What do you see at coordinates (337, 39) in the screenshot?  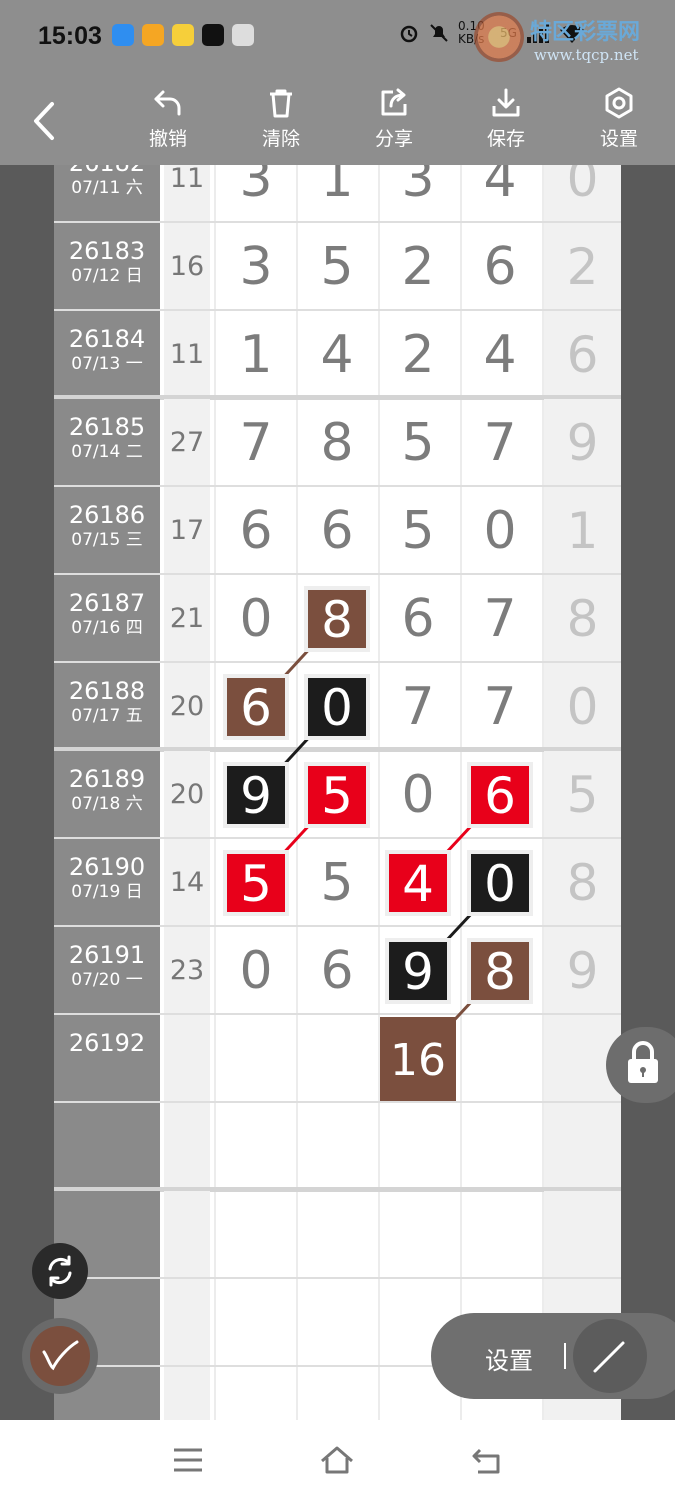 I see `status-bar: 15:03 0.10 KB/s 5G 特区彩票网 www.tqcp.net` at bounding box center [337, 39].